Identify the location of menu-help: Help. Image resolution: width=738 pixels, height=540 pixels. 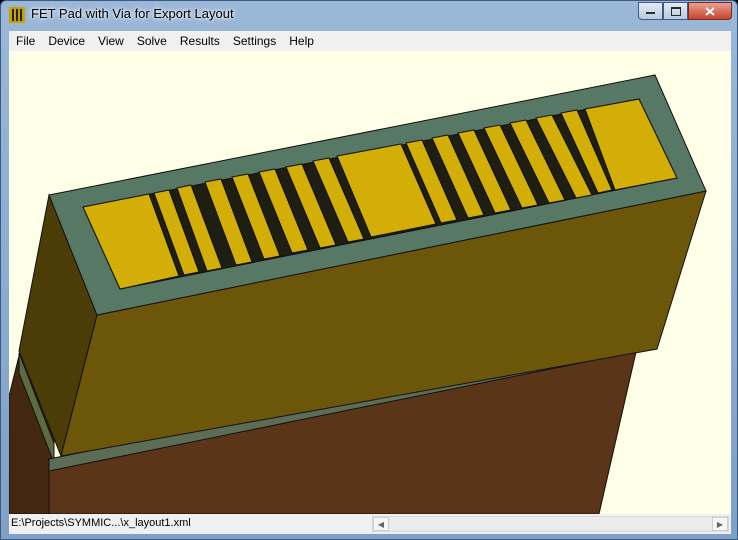
(301, 41).